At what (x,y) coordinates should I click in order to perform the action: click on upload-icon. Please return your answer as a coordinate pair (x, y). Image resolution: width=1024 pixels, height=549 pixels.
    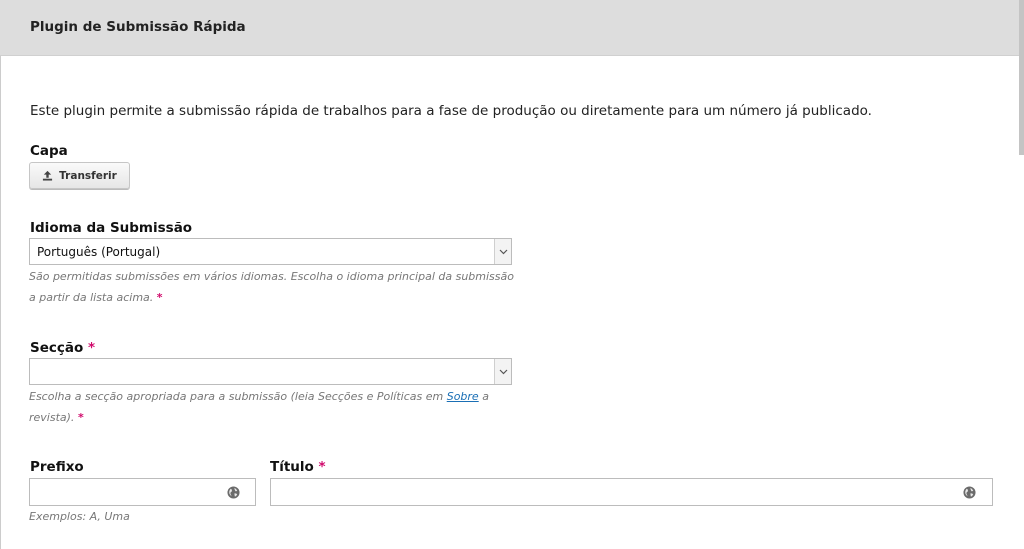
    Looking at the image, I should click on (48, 175).